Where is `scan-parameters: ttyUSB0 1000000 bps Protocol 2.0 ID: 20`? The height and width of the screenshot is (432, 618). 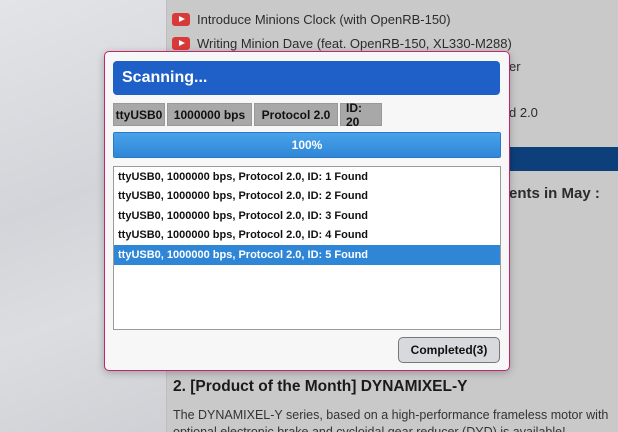
scan-parameters: ttyUSB0 1000000 bps Protocol 2.0 ID: 20 is located at coordinates (247, 115).